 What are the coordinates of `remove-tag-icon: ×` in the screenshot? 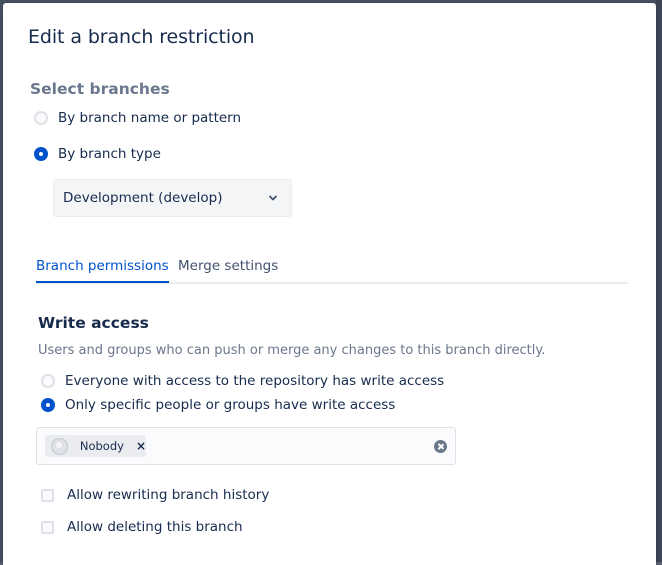 It's located at (141, 446).